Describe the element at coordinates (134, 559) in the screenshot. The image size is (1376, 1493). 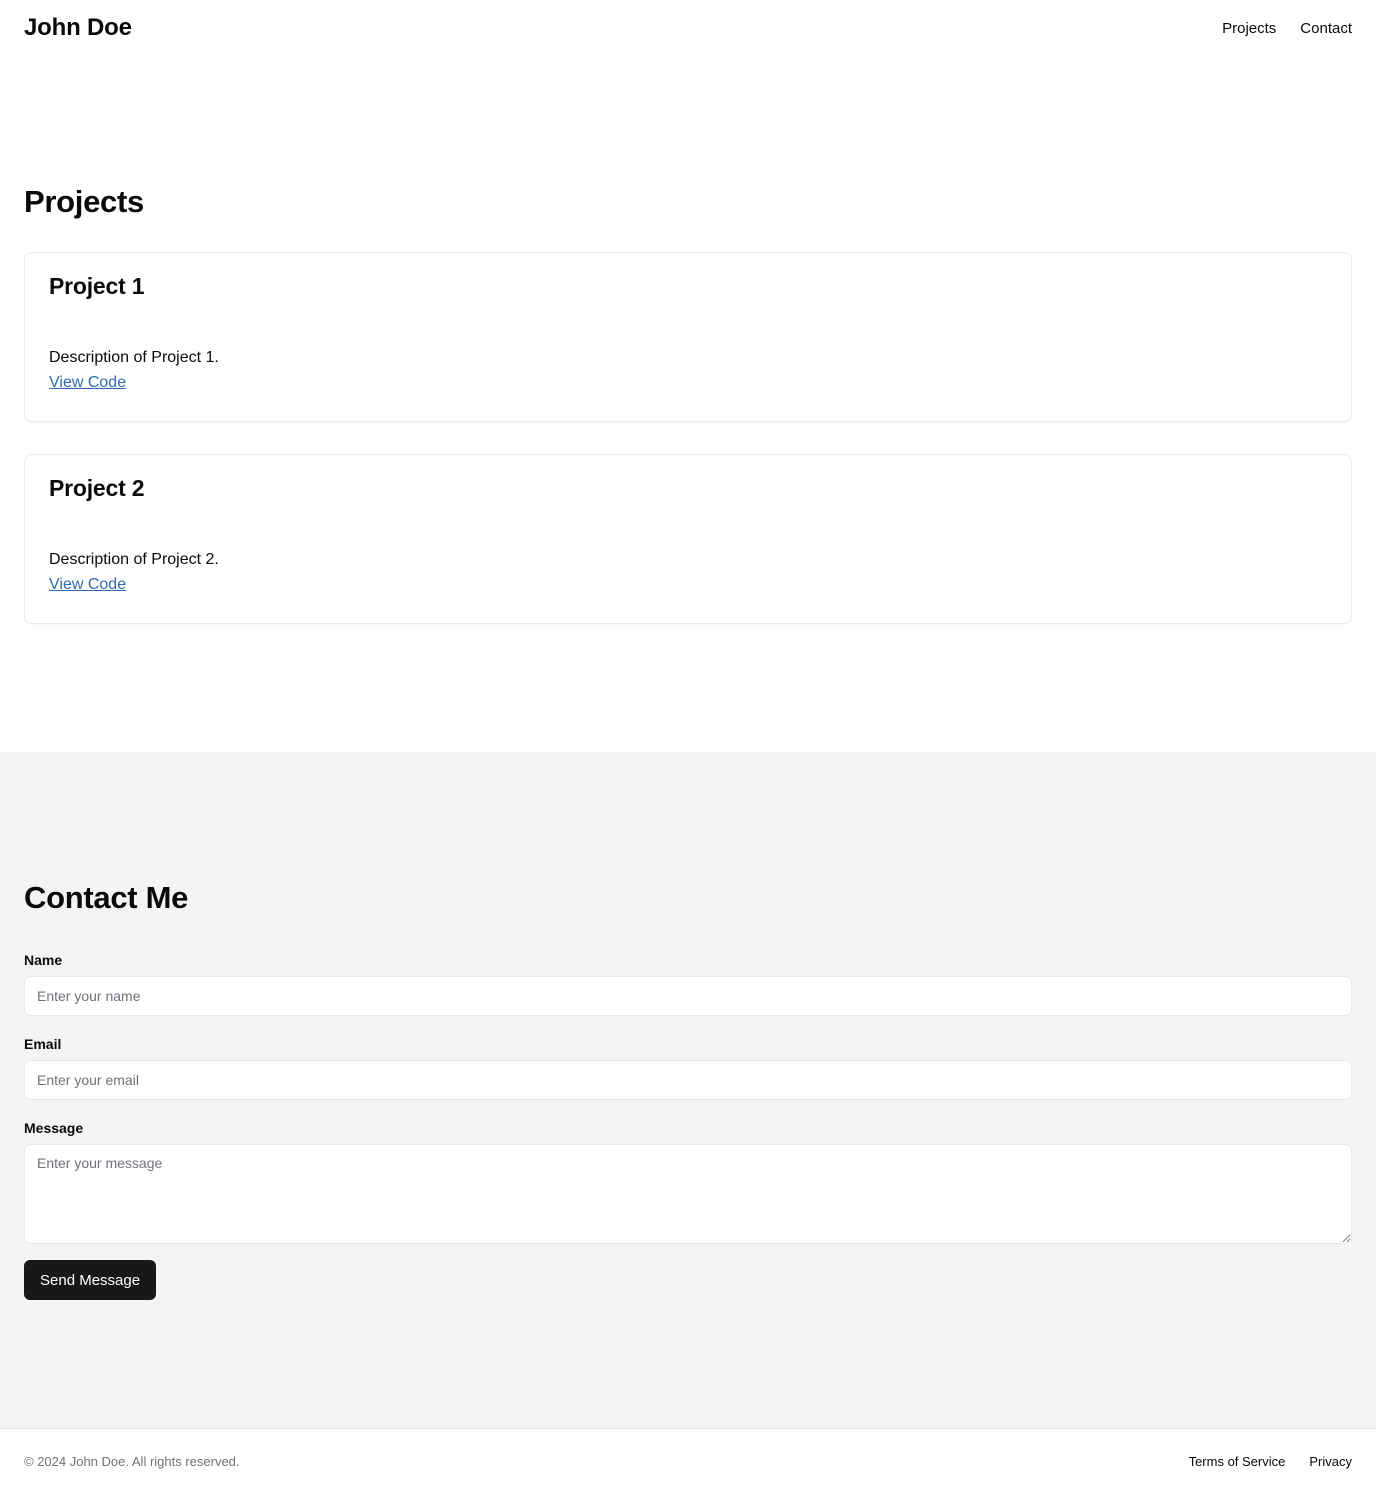
I see `project-description: Description of Project 2.` at that location.